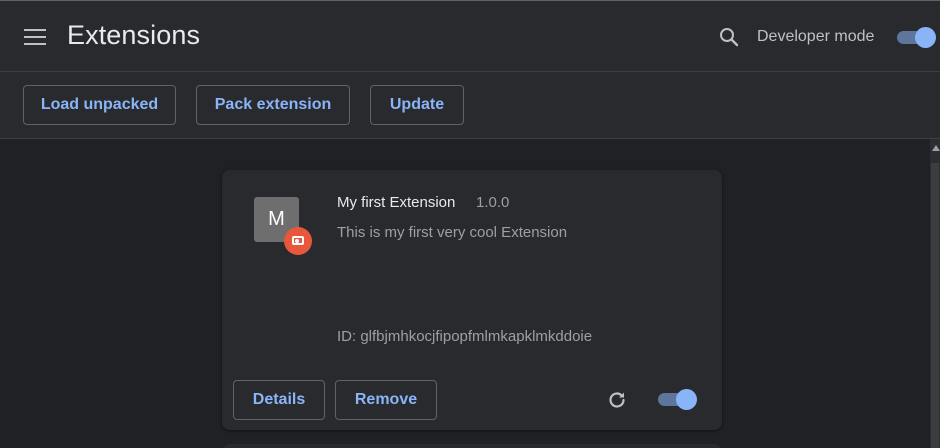  I want to click on extension-description: This is my first very cool Extension, so click(452, 232).